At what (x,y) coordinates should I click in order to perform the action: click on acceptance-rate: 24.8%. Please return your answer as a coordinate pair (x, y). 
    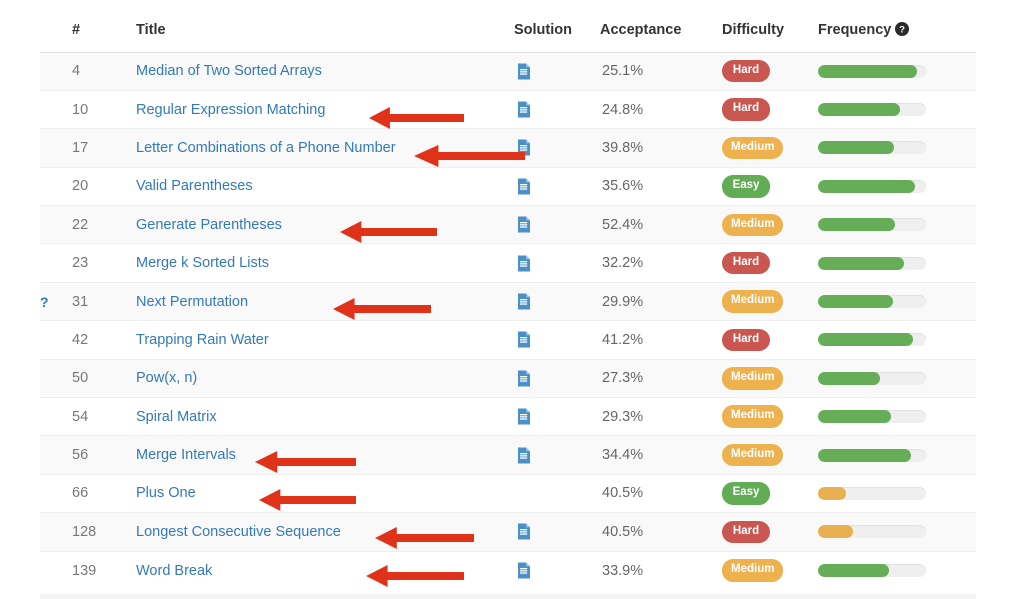
    Looking at the image, I should click on (623, 109).